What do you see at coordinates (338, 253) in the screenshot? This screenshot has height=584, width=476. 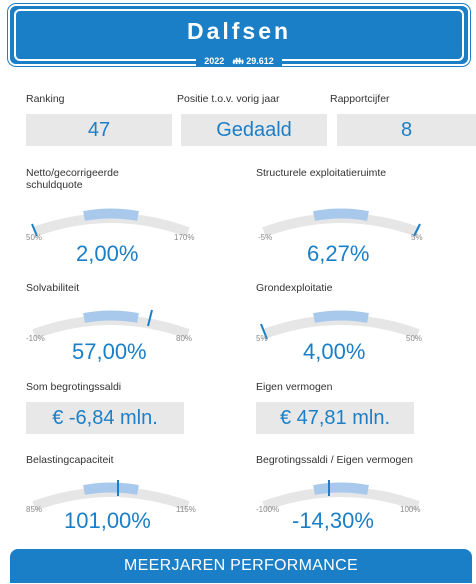 I see `gauge-value: 6,27%` at bounding box center [338, 253].